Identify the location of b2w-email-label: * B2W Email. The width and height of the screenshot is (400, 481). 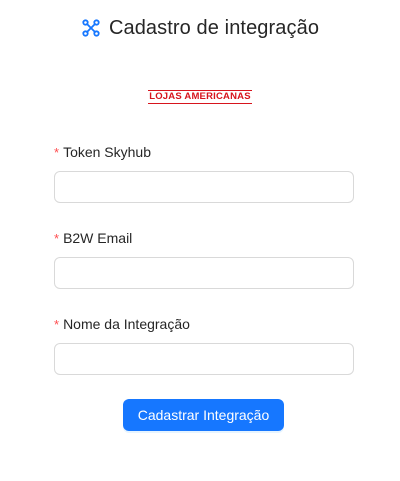
(204, 238).